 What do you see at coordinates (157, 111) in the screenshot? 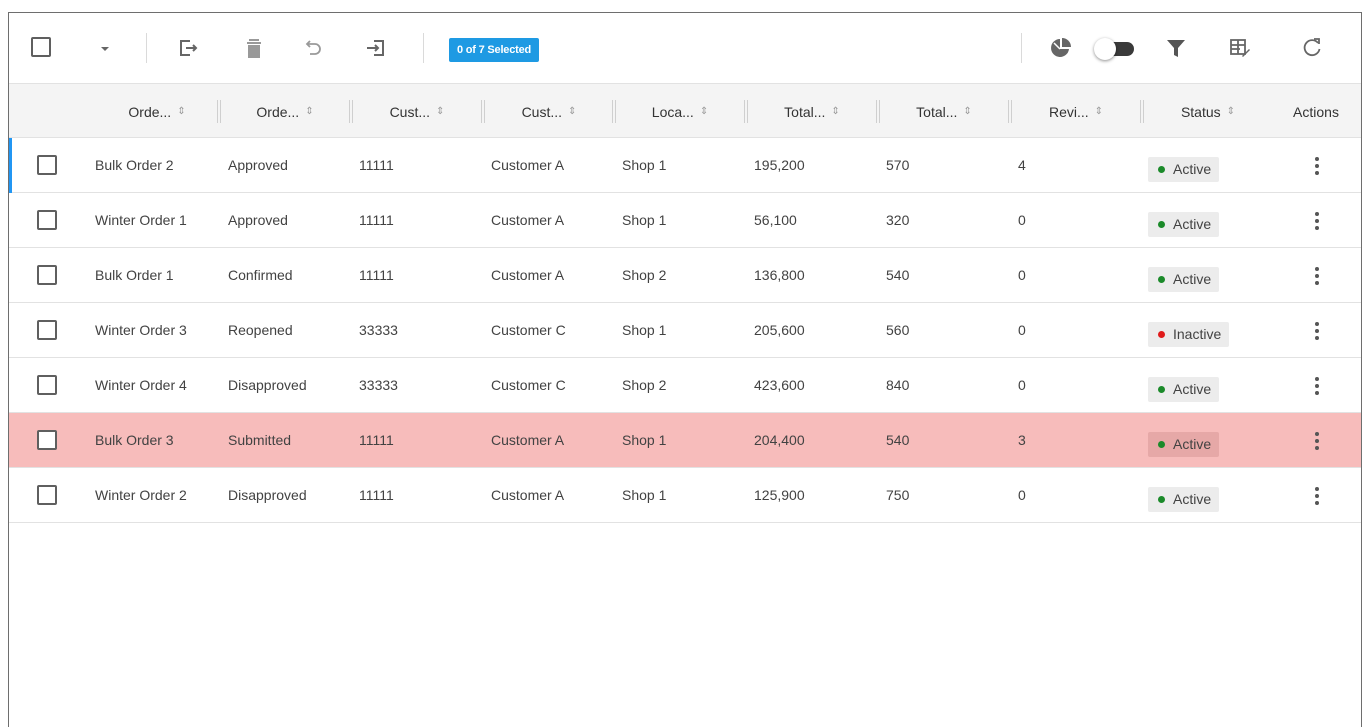
I see `column-header-order-name: Orde... ⇕` at bounding box center [157, 111].